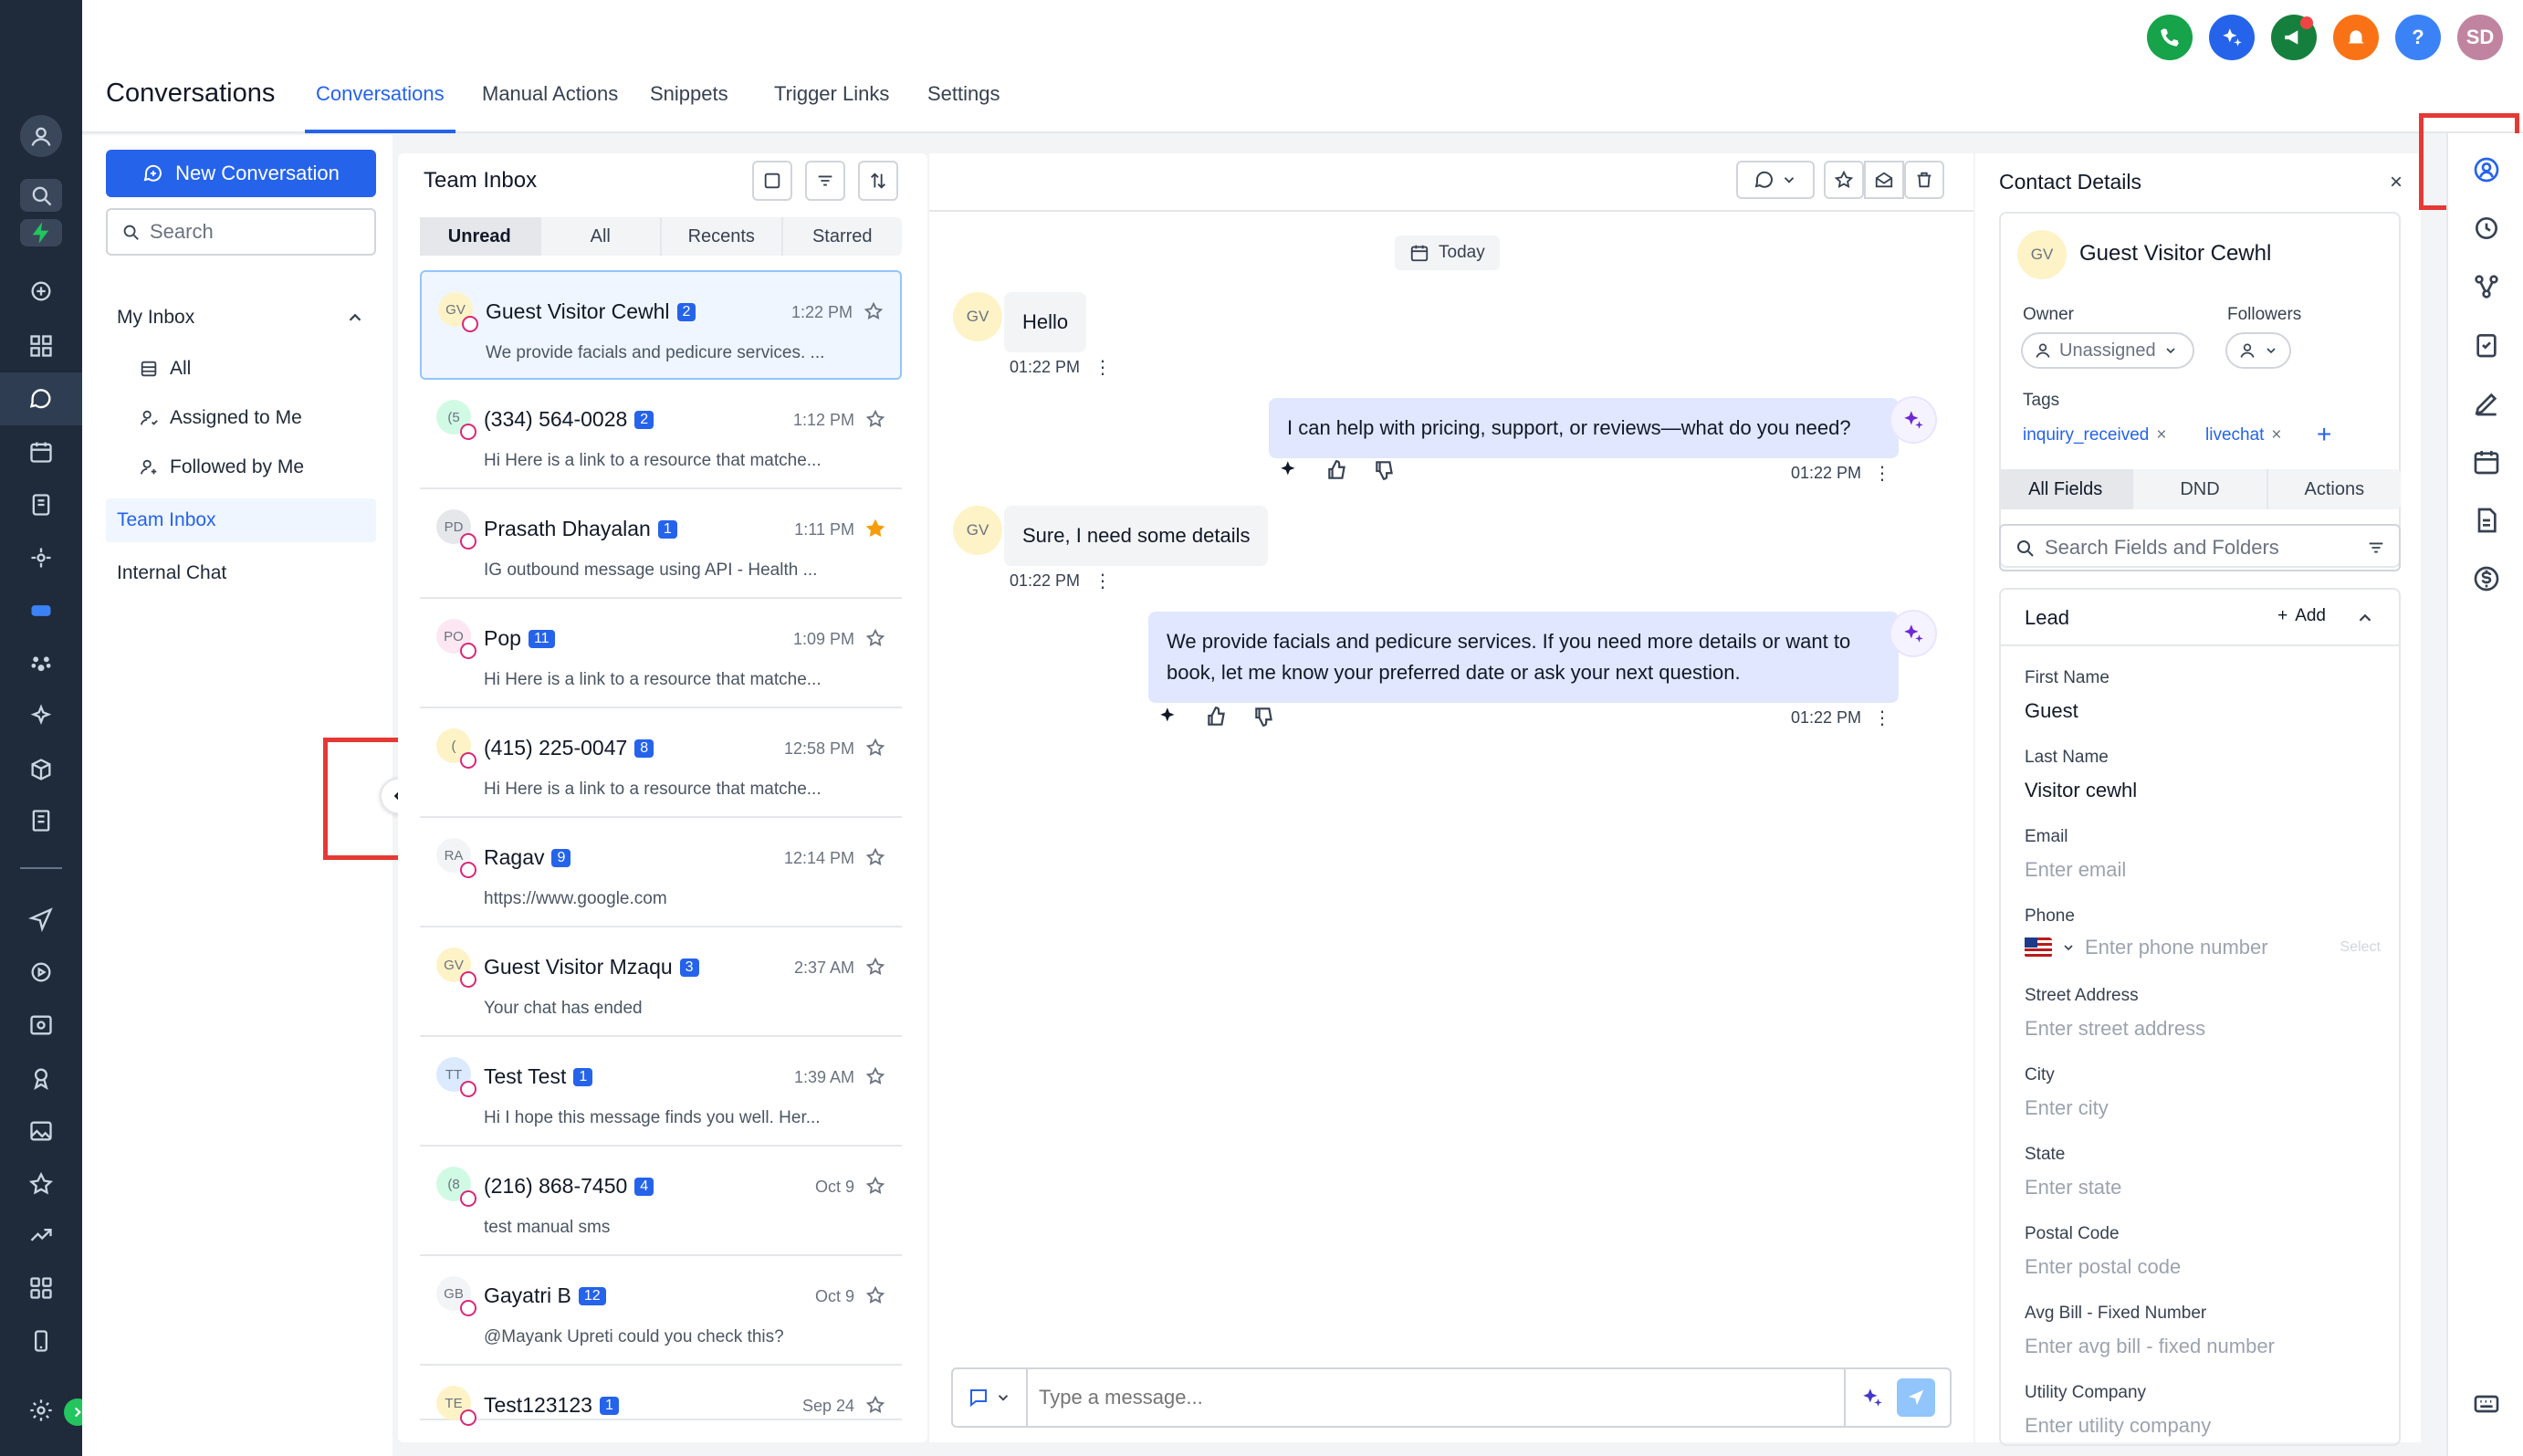 The width and height of the screenshot is (2523, 1456). I want to click on ai-assist-icon, so click(1872, 1397).